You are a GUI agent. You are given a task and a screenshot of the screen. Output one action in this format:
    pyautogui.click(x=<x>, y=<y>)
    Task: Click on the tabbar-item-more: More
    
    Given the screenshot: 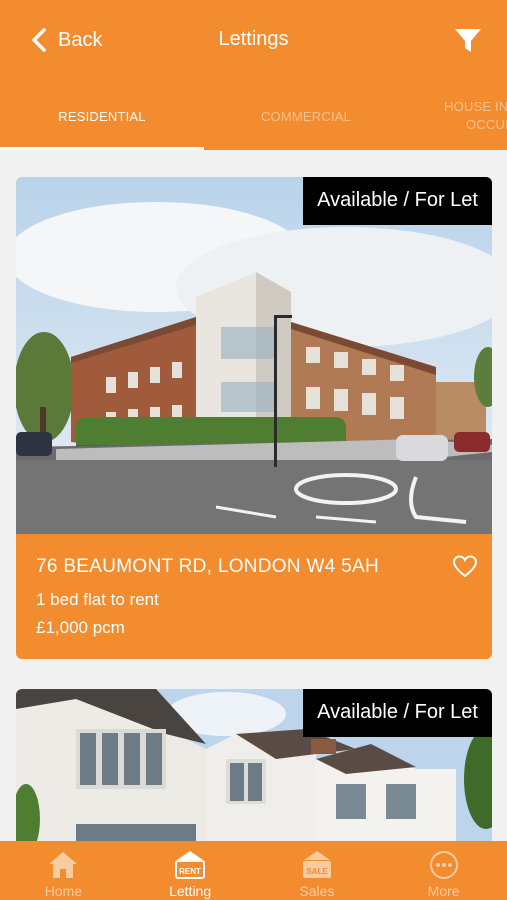 What is the action you would take?
    pyautogui.click(x=443, y=870)
    